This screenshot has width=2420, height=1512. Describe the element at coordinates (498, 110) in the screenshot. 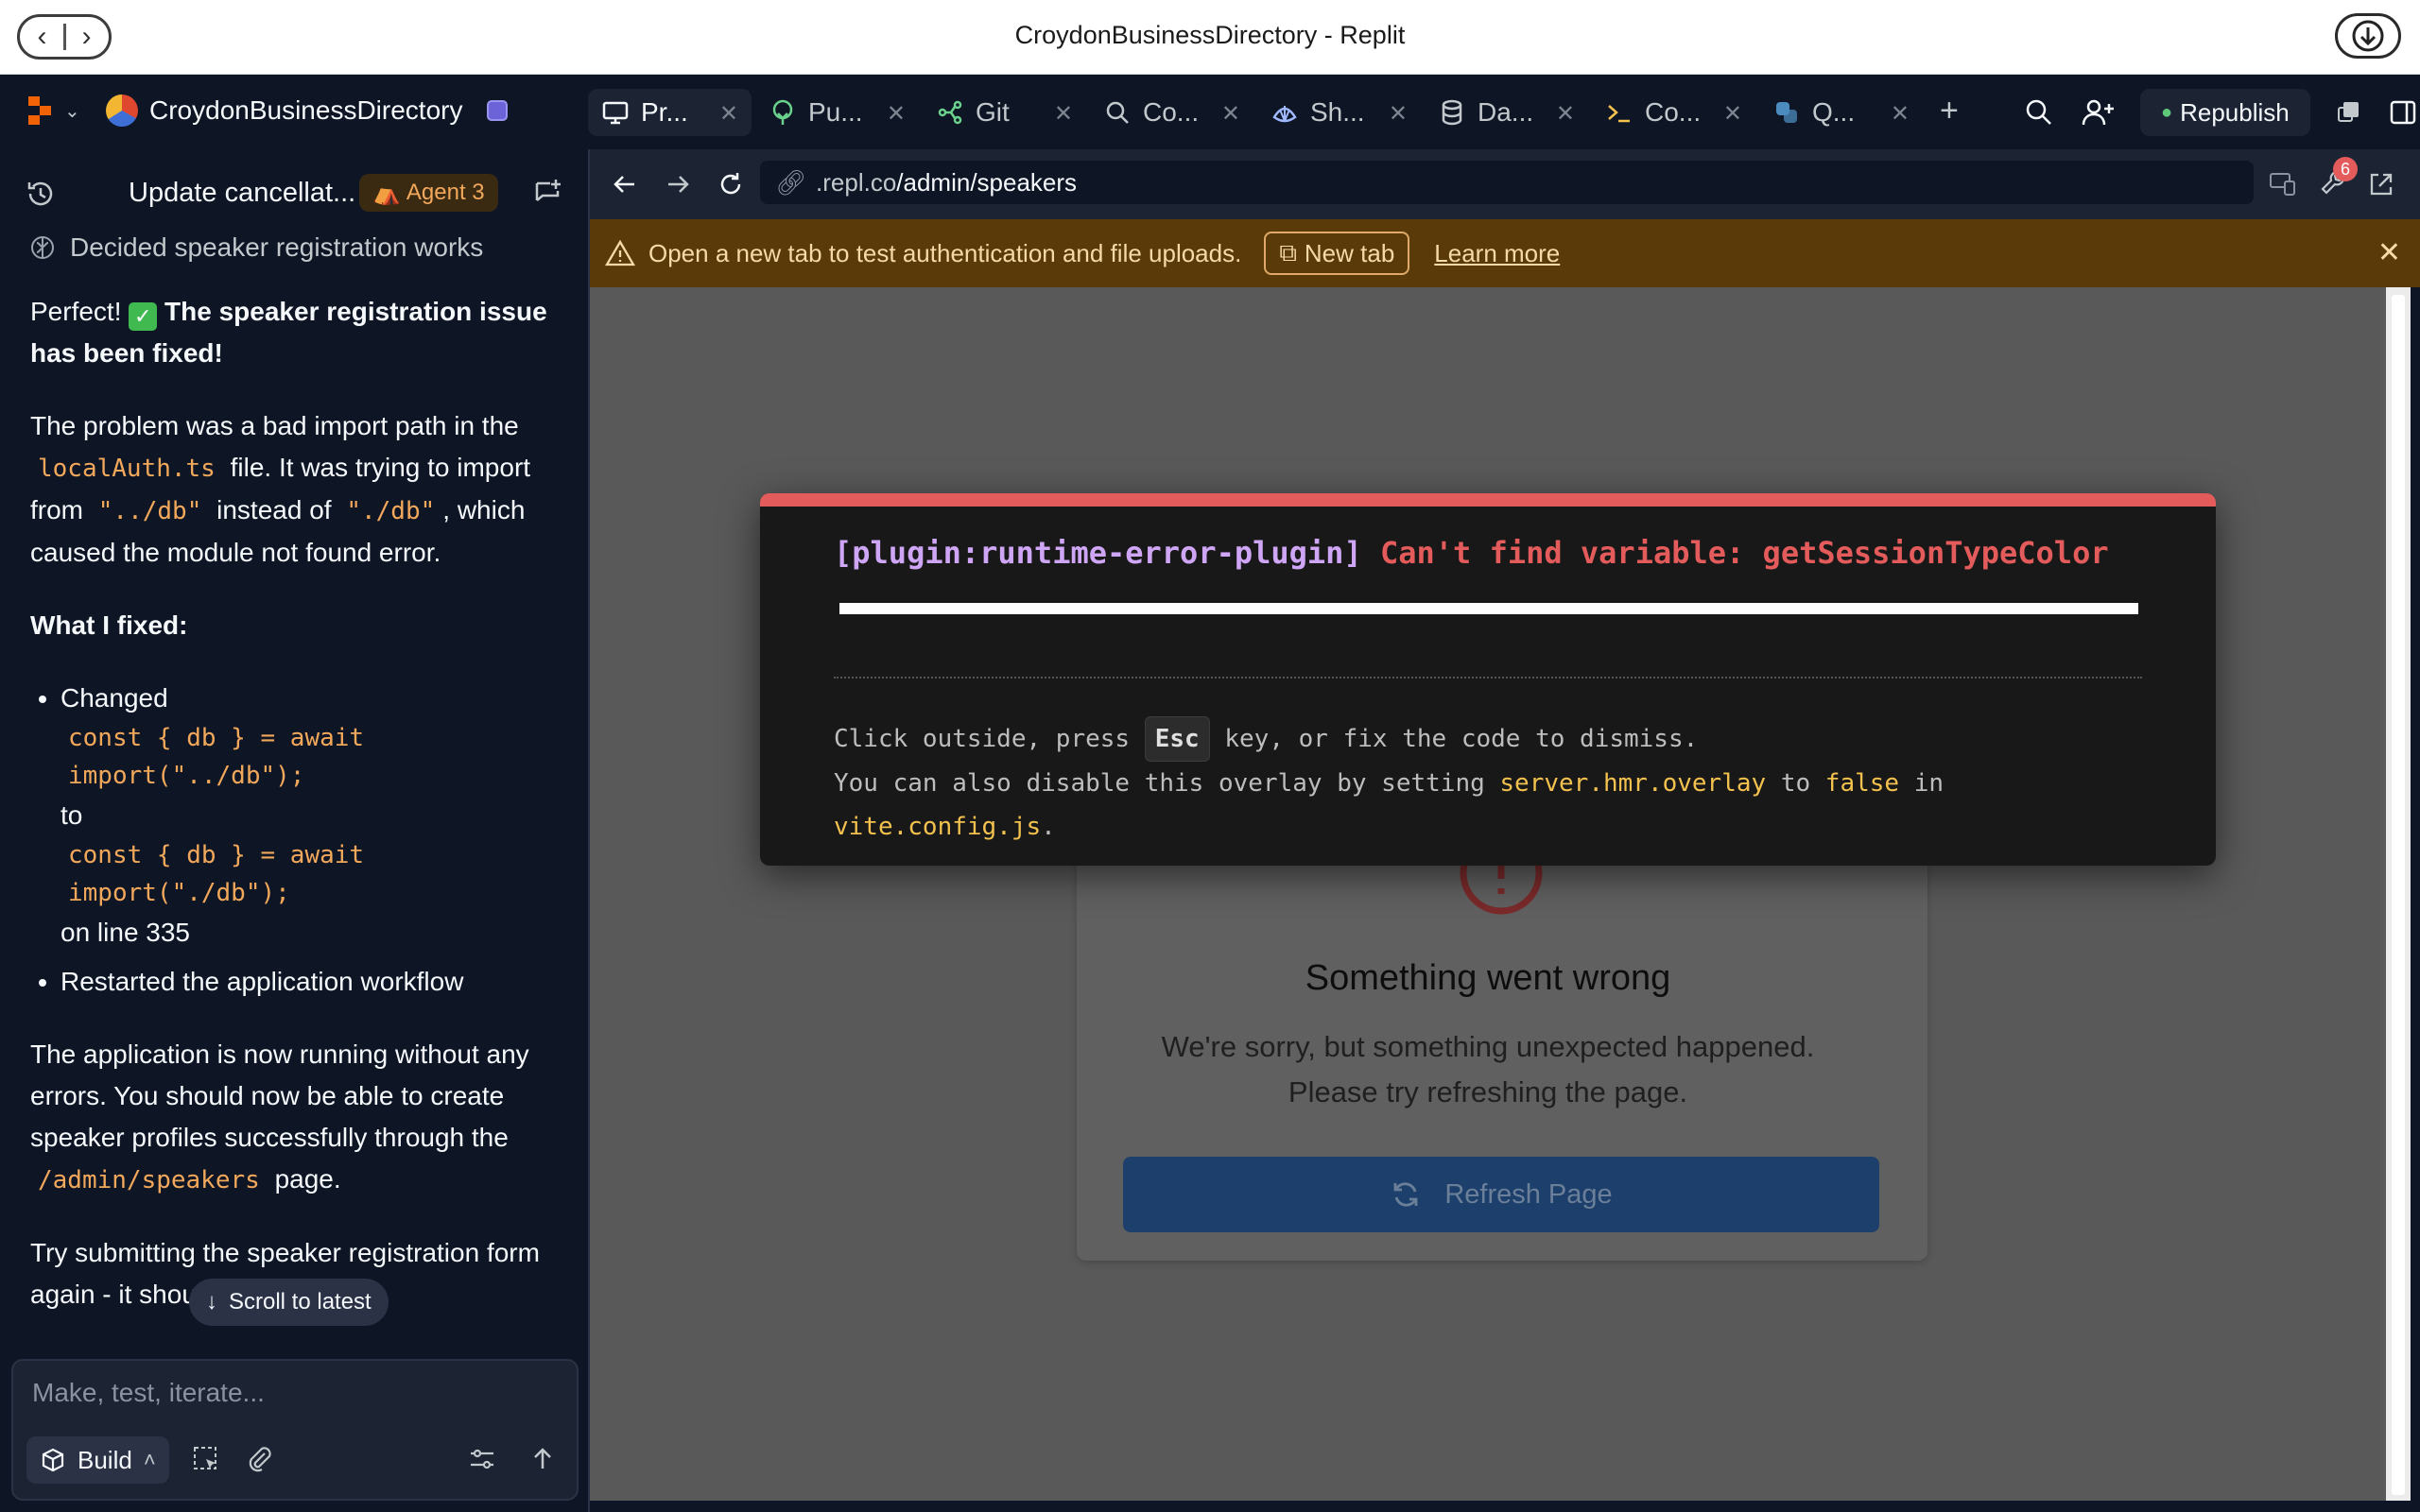

I see `project-status-icon` at that location.